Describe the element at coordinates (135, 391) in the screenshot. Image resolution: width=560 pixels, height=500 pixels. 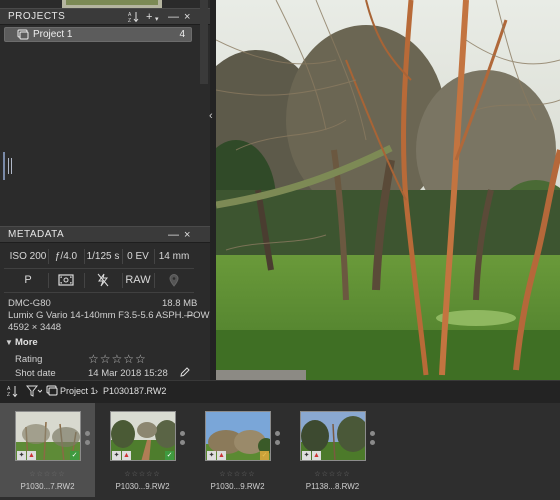
I see `breadcrumb-file: P1030187.RW2` at that location.